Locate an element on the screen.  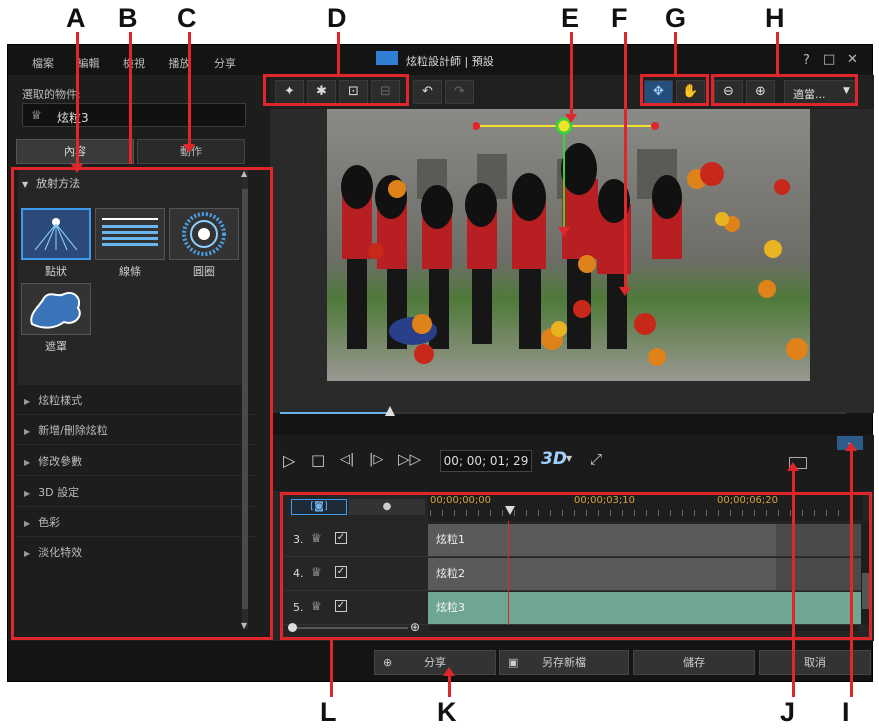
left-handle-icon is located at coordinates (476, 126).